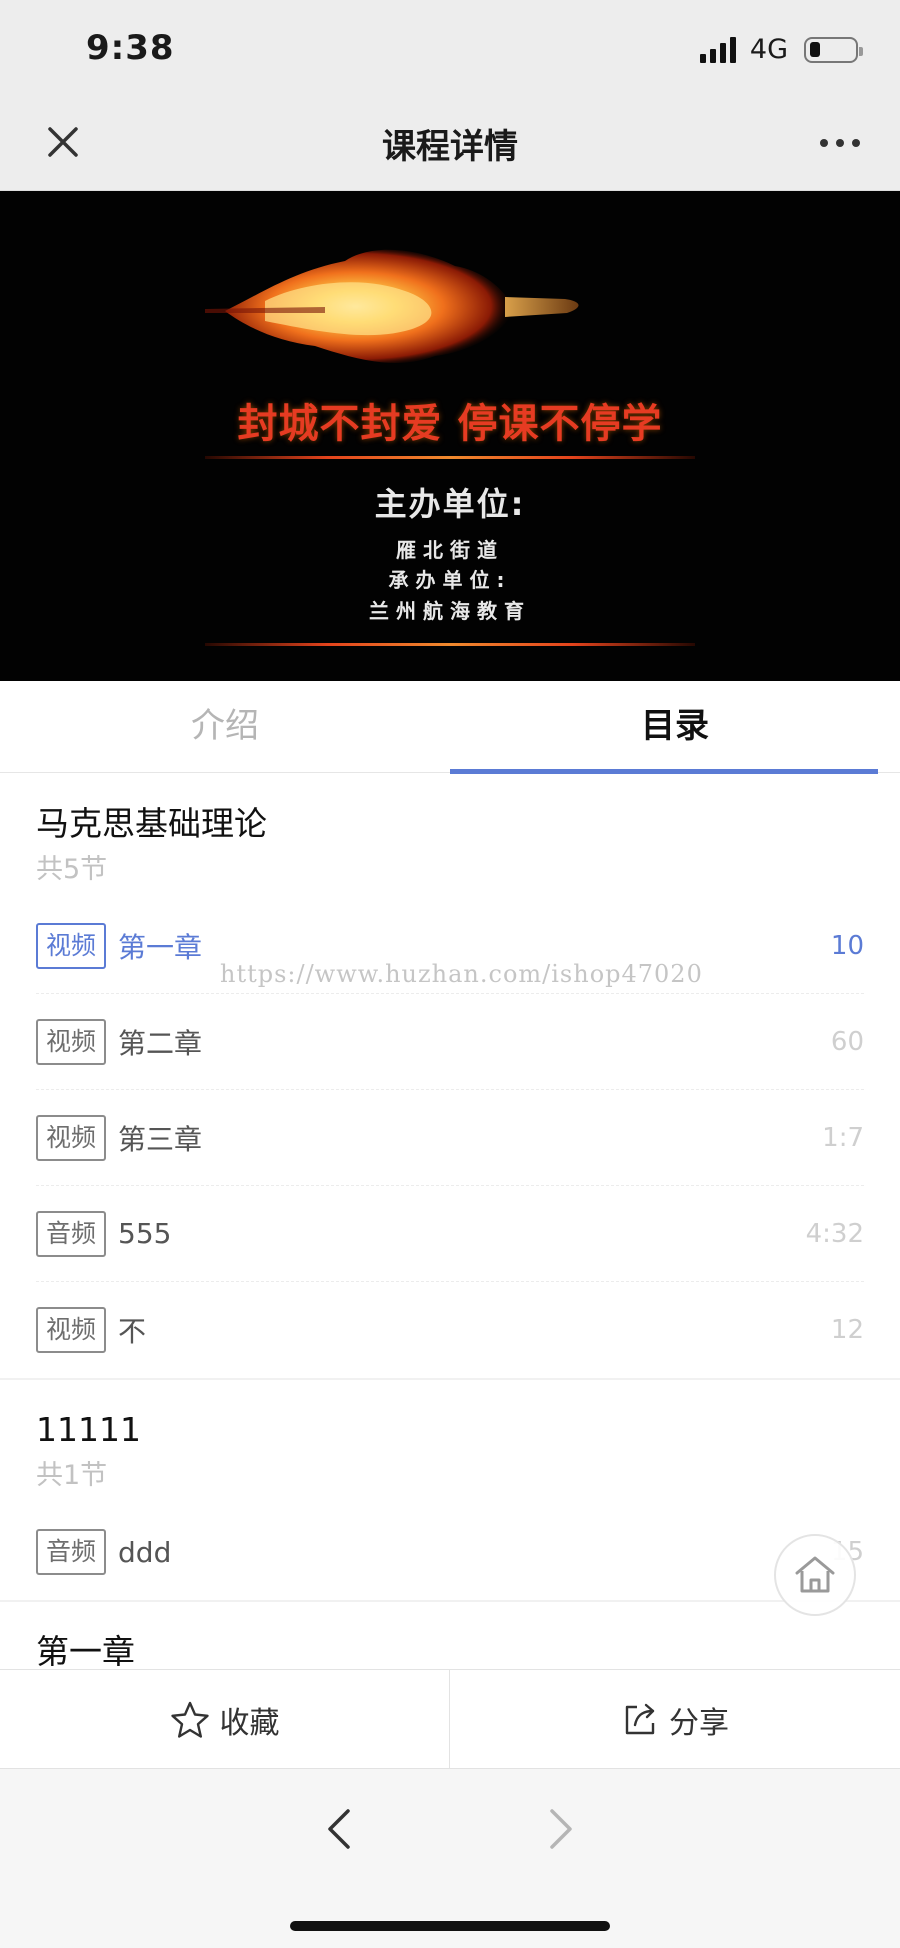  Describe the element at coordinates (699, 1723) in the screenshot. I see `share-label: 分享` at that location.